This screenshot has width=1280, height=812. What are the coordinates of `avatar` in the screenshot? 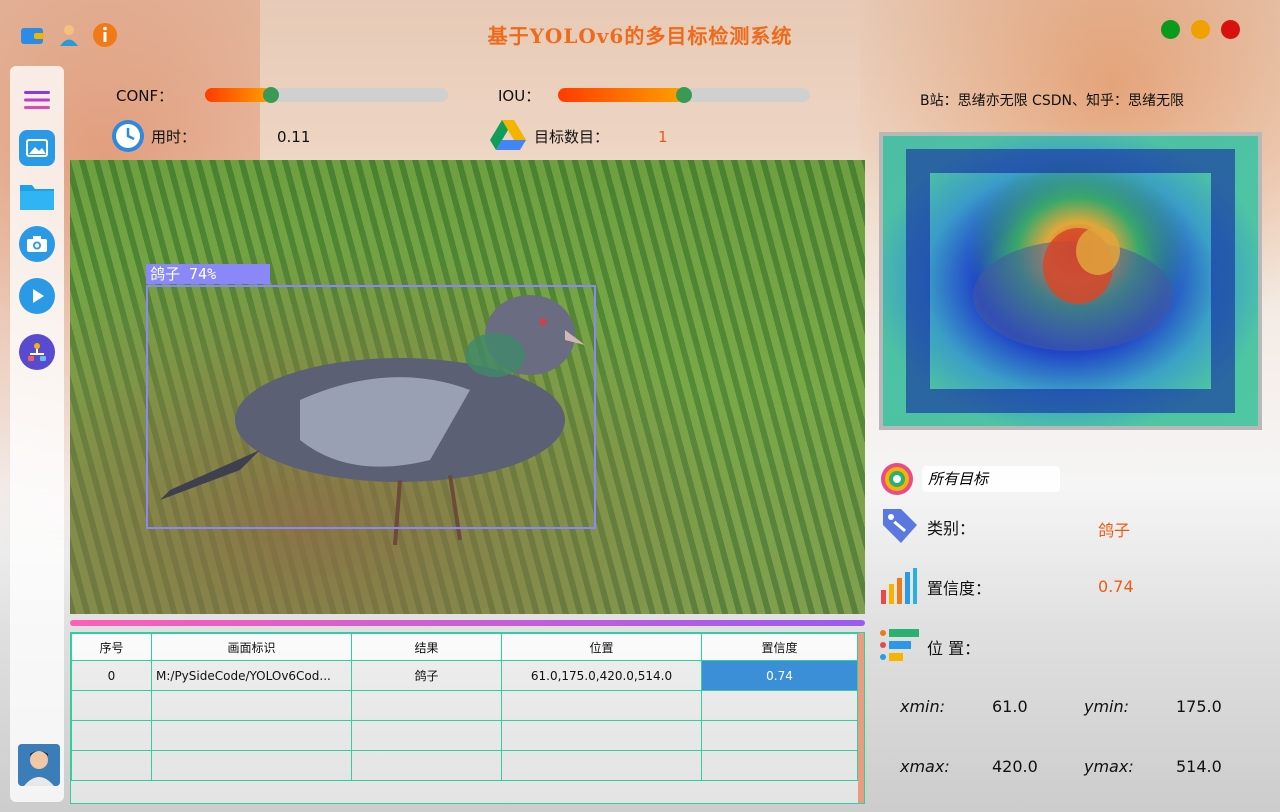 It's located at (39, 765).